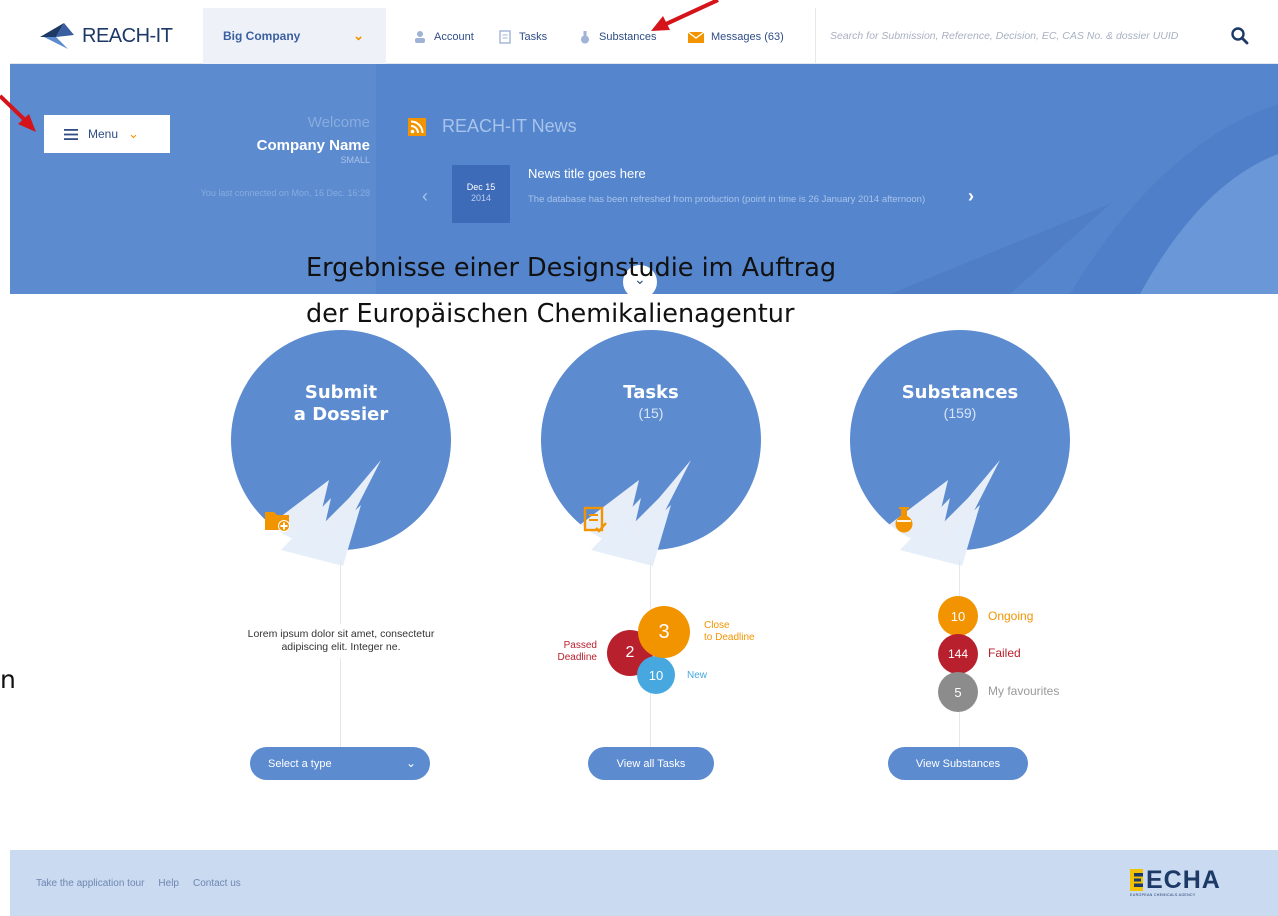 This screenshot has width=1278, height=916. Describe the element at coordinates (958, 692) in the screenshot. I see `favourites-count: 5` at that location.